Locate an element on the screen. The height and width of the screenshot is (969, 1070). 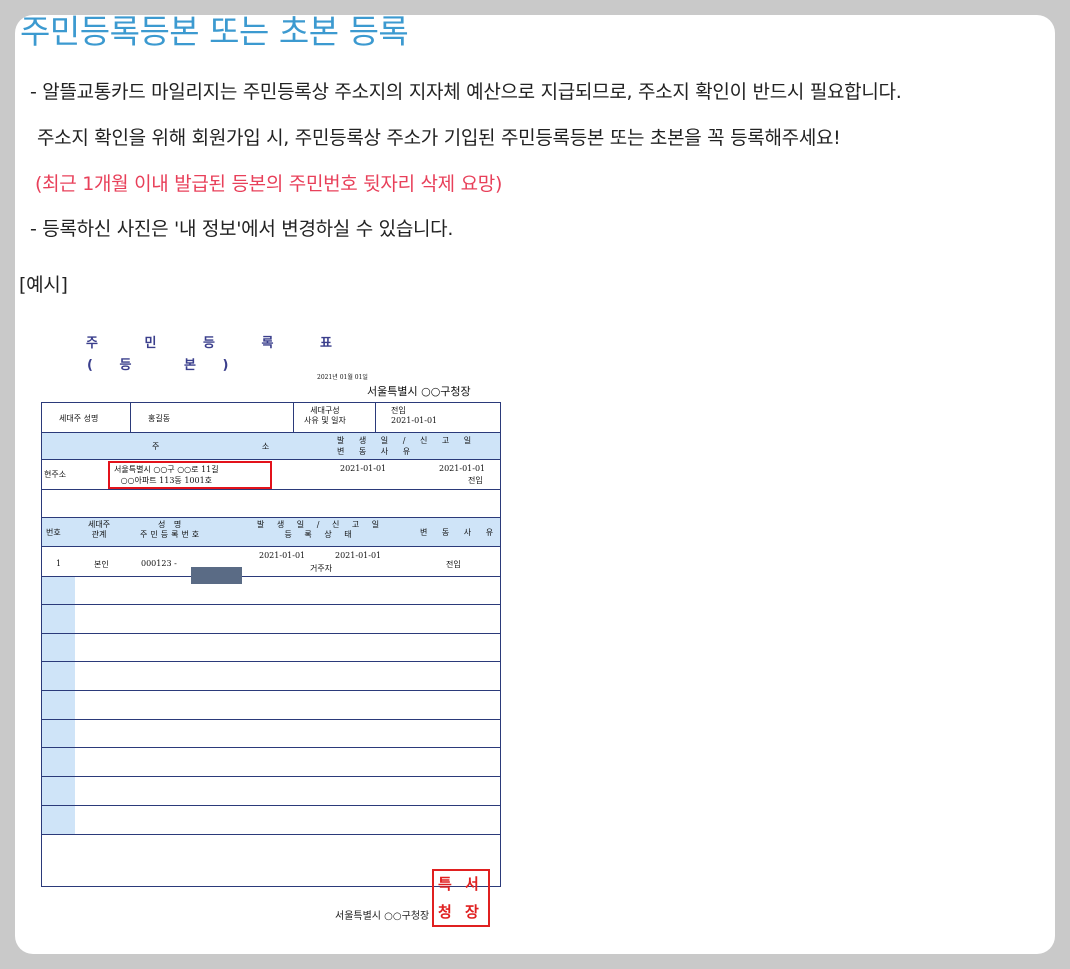
member-relation: 본인 is located at coordinates (101, 564).